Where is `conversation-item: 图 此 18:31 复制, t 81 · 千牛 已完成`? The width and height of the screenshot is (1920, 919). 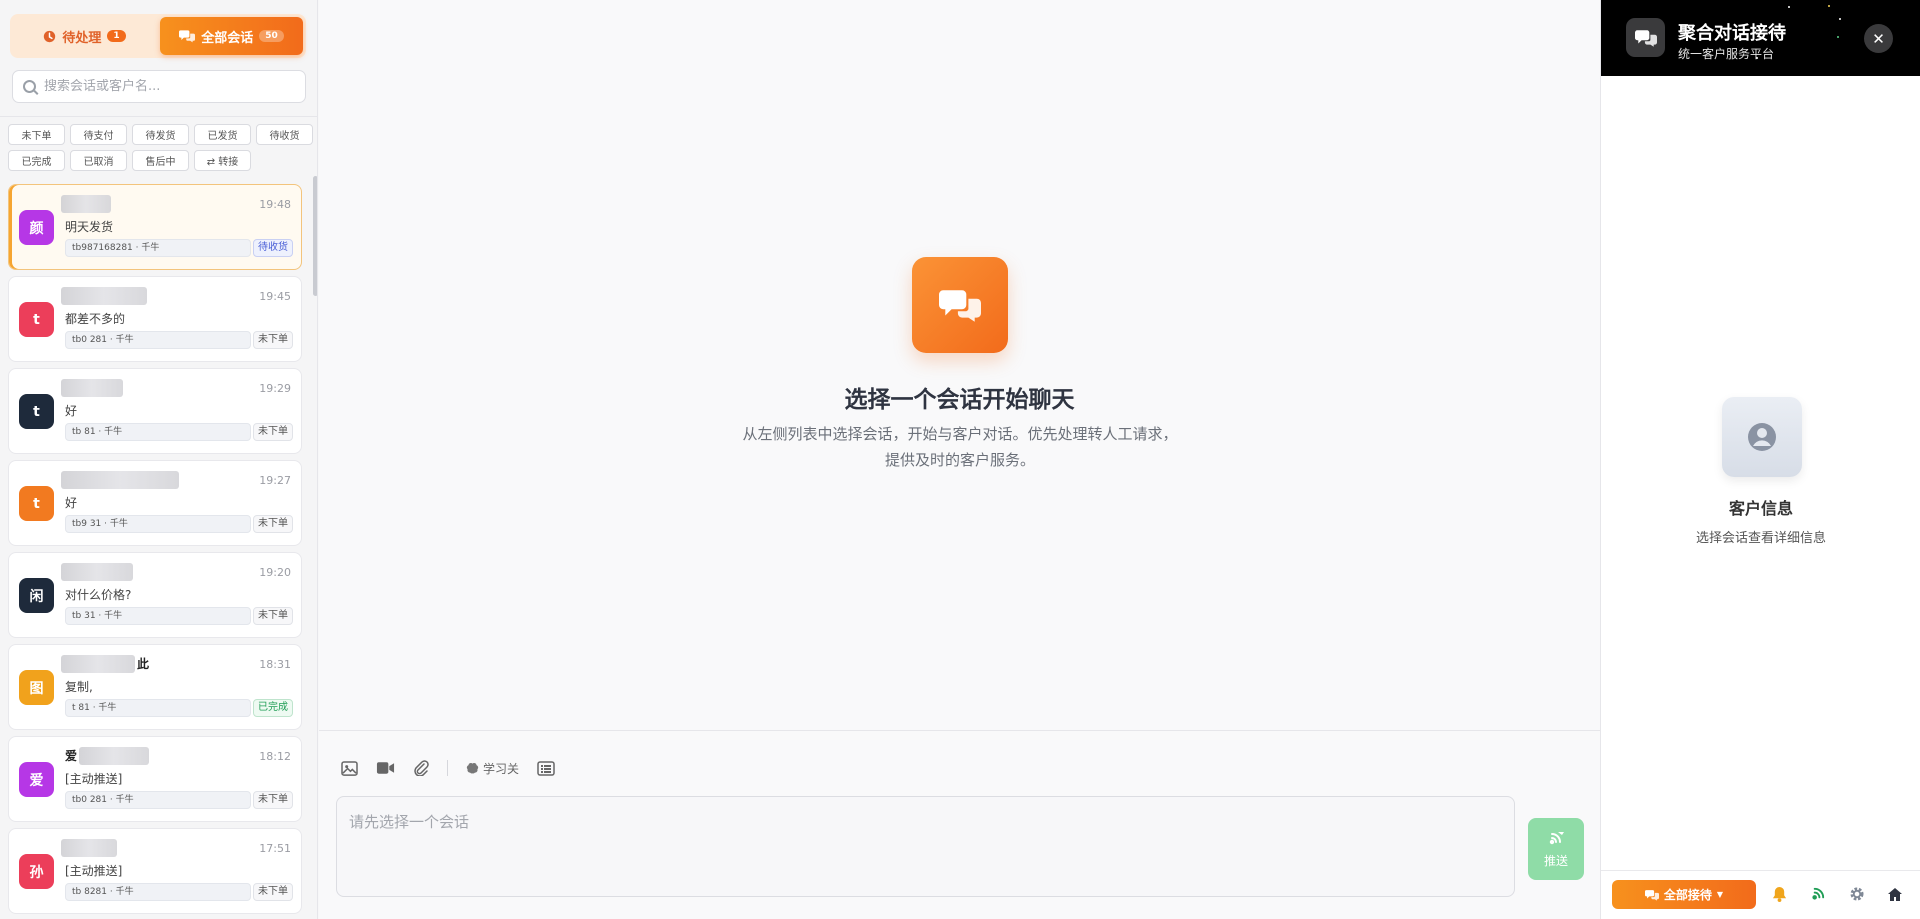
conversation-item: 图 此 18:31 复制, t 81 · 千牛 已完成 is located at coordinates (155, 687).